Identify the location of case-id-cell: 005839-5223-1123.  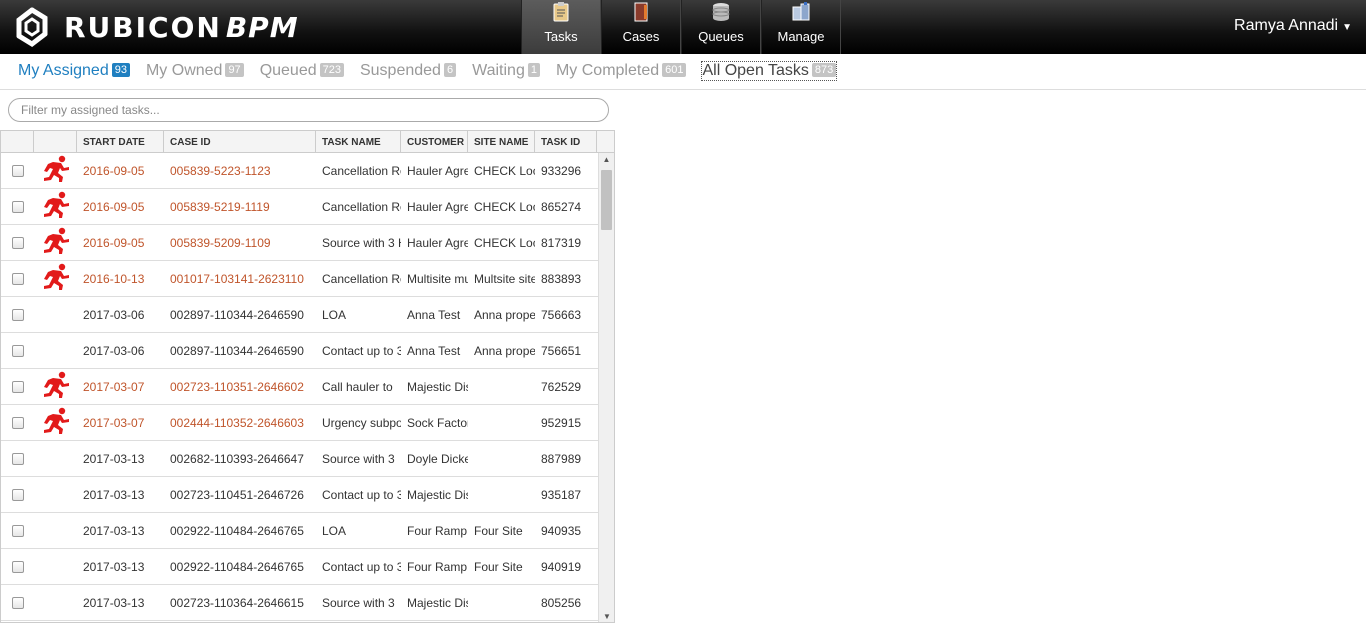
(240, 171).